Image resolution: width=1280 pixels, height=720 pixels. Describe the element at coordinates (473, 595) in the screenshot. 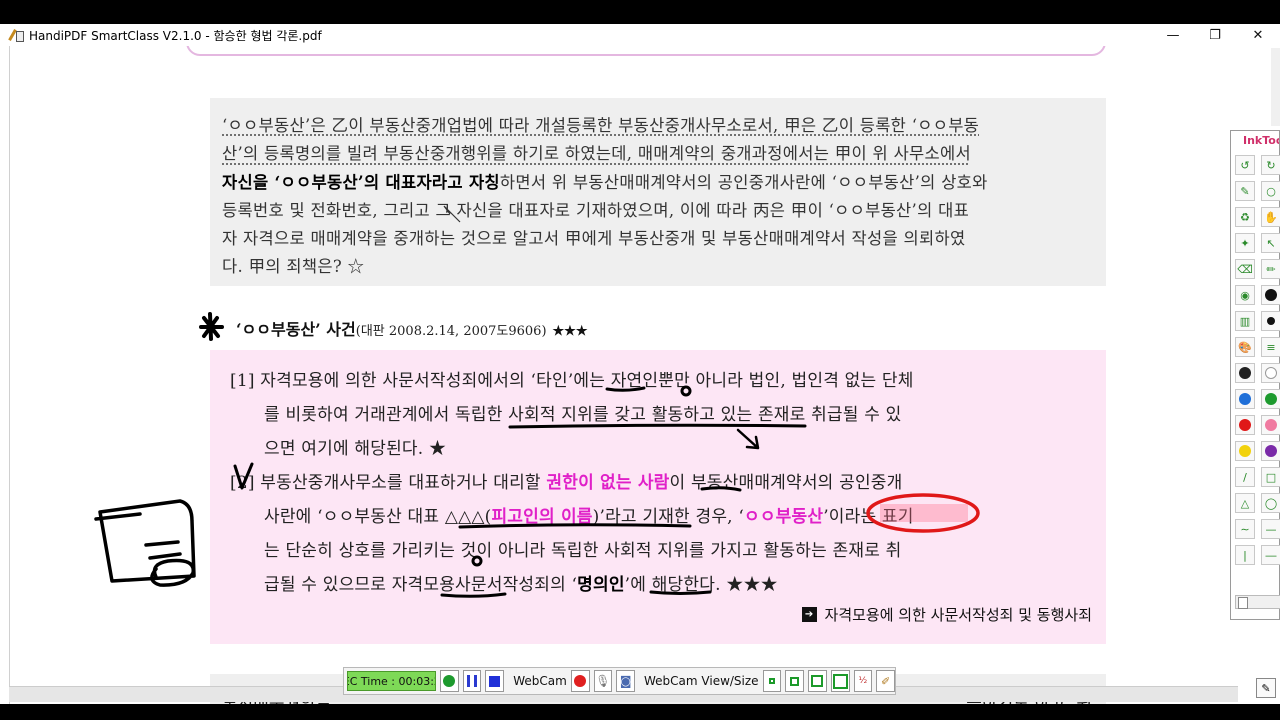

I see `ink-underline-crime` at that location.